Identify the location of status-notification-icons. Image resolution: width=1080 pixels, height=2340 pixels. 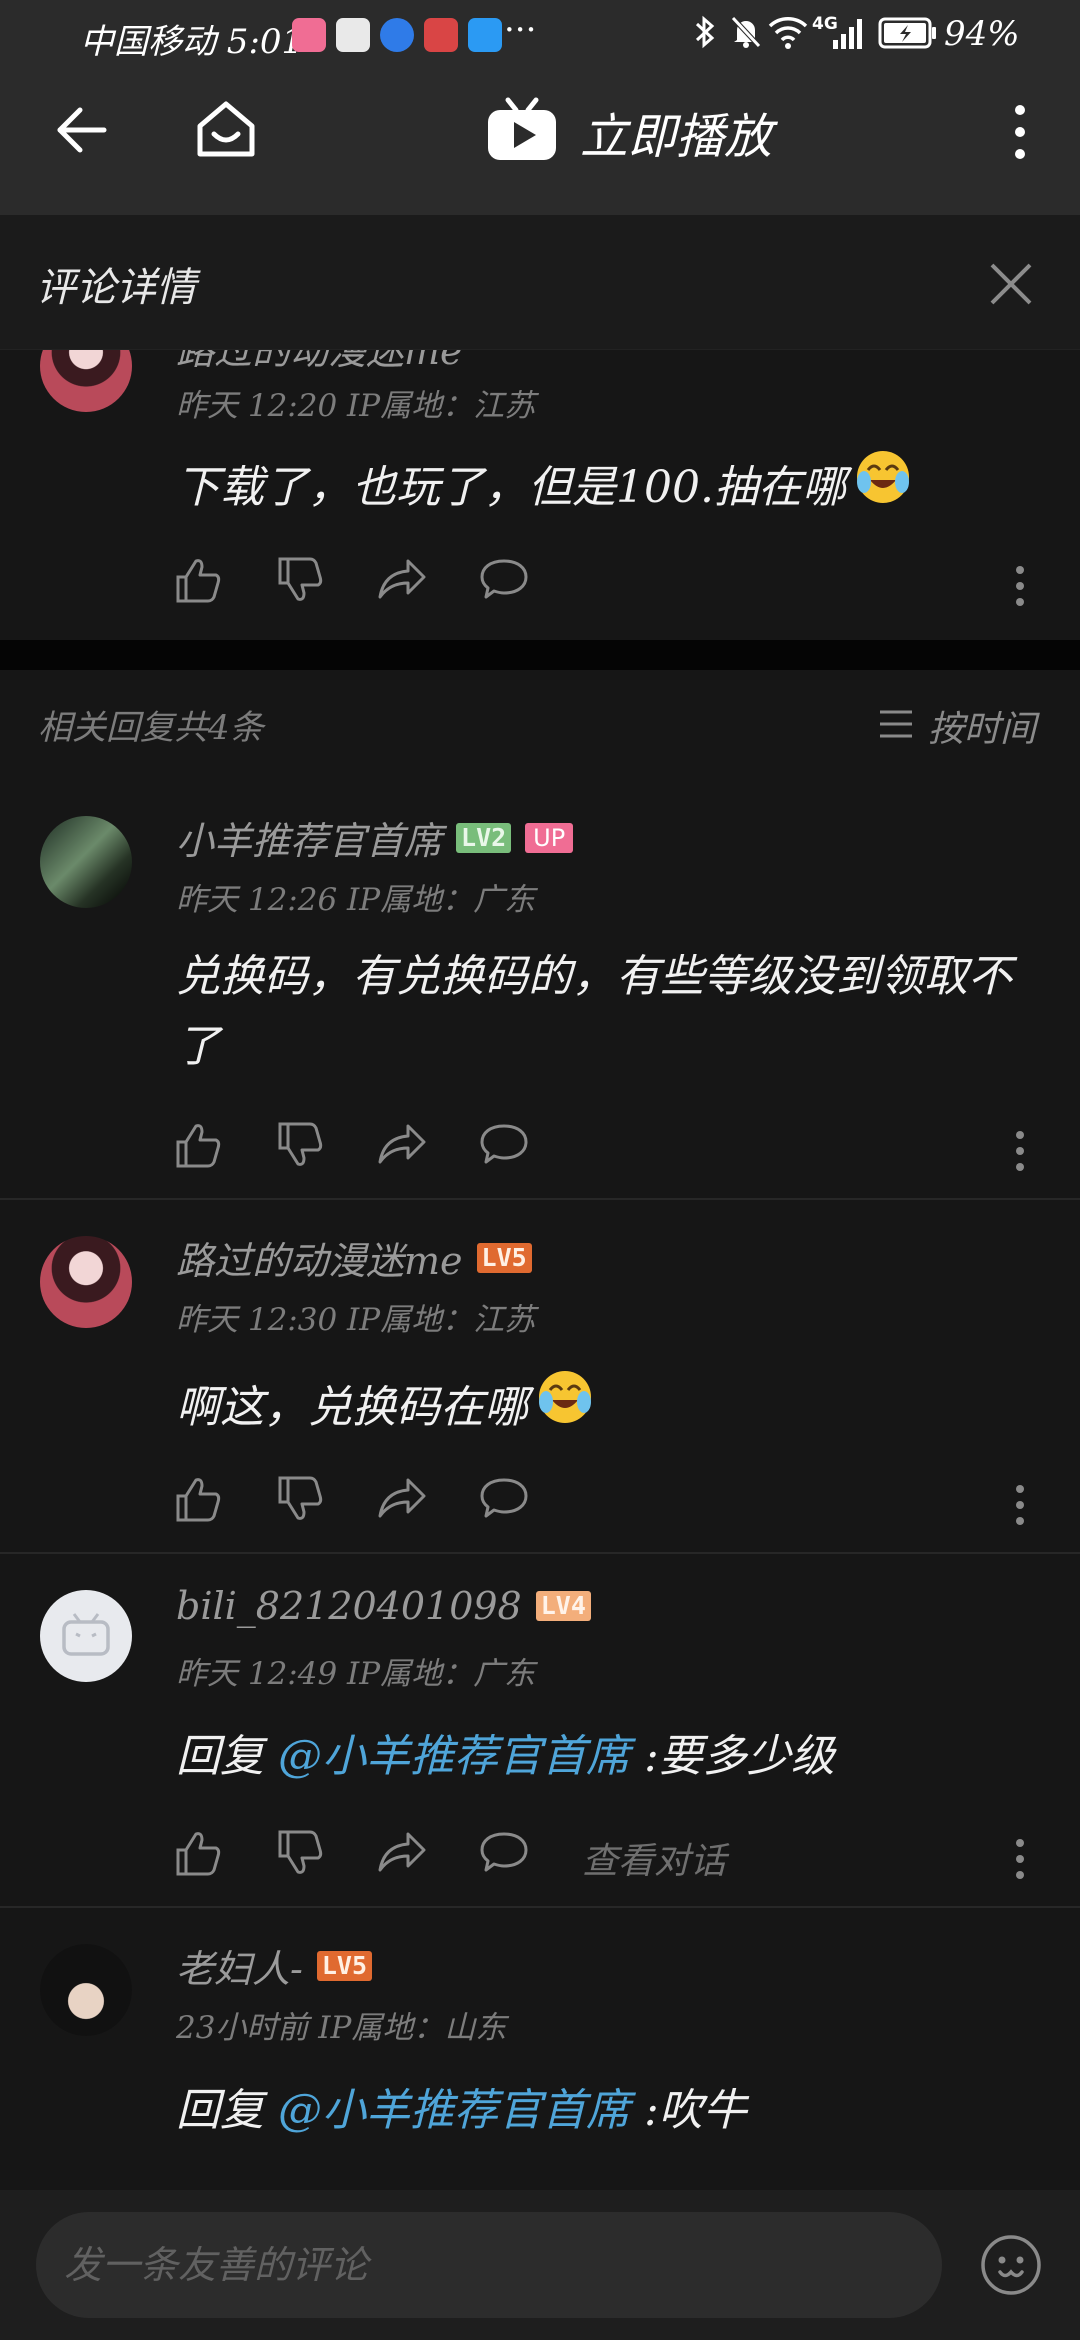
(397, 35).